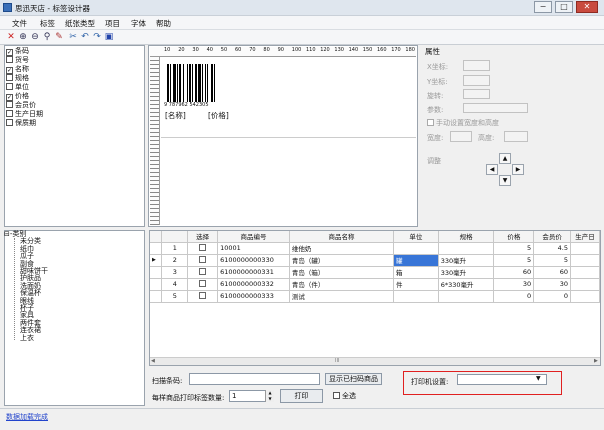  What do you see at coordinates (543, 7) in the screenshot?
I see `minimize-button: −` at bounding box center [543, 7].